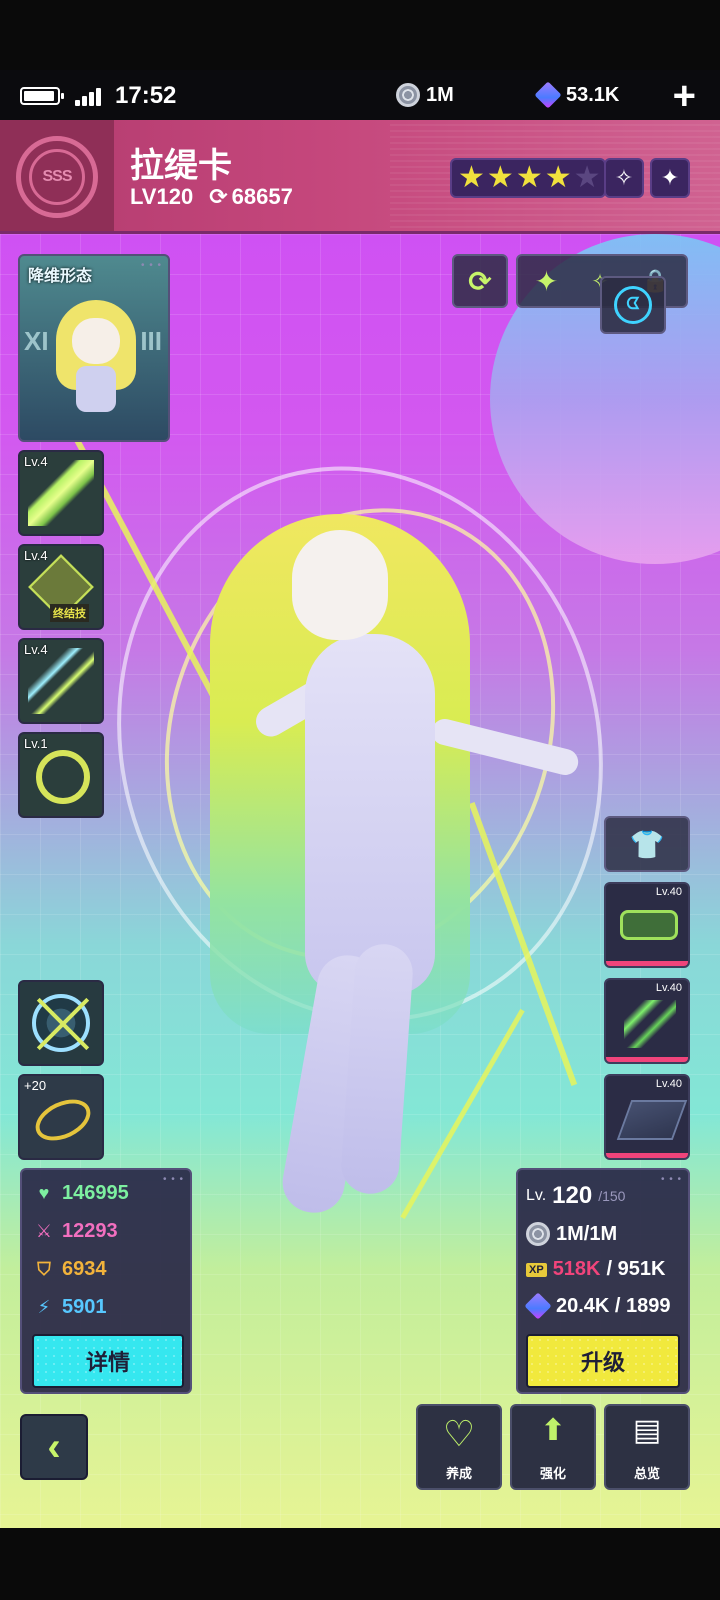  Describe the element at coordinates (425, 95) in the screenshot. I see `coin-currency: 1M` at that location.